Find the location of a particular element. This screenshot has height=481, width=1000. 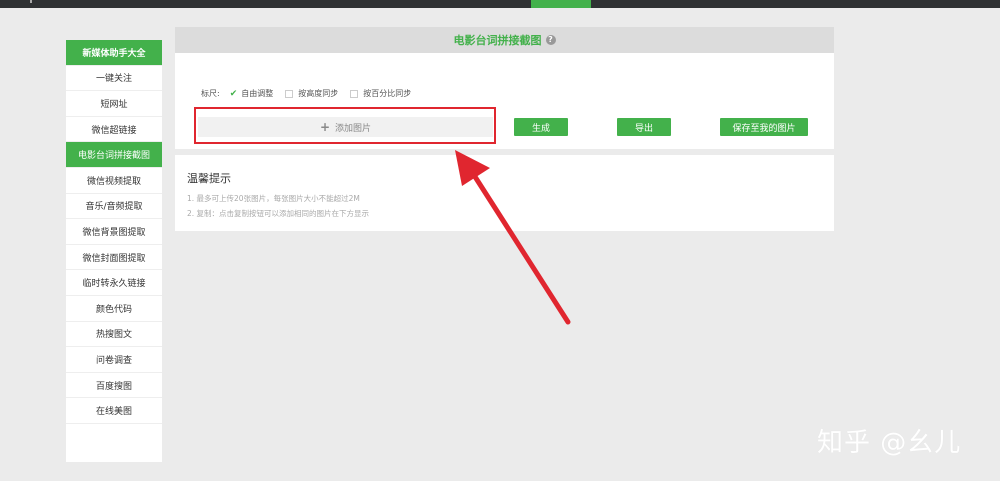

sidebar-item-permanent-link: 临时转永久链接 is located at coordinates (114, 283).